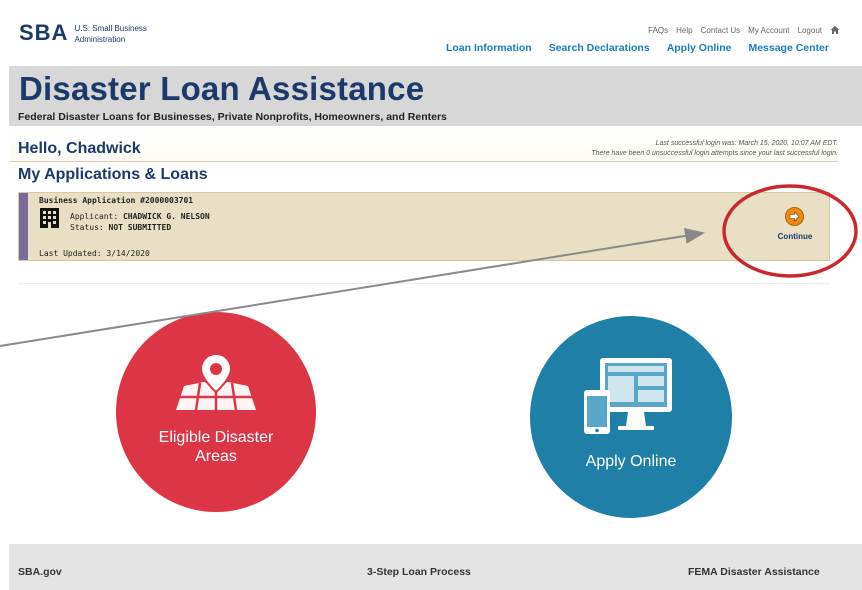  What do you see at coordinates (754, 572) in the screenshot?
I see `footer-fema-link: FEMA Disaster Assistance` at bounding box center [754, 572].